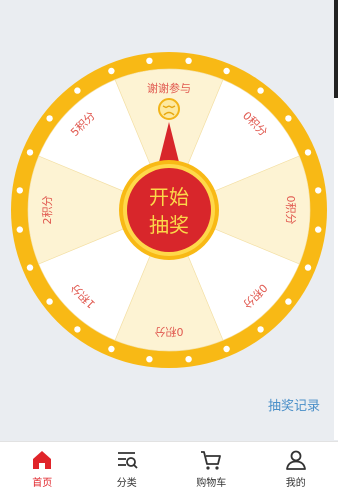 This screenshot has width=338, height=494. Describe the element at coordinates (211, 483) in the screenshot. I see `tab-cart-label: 购物车` at that location.